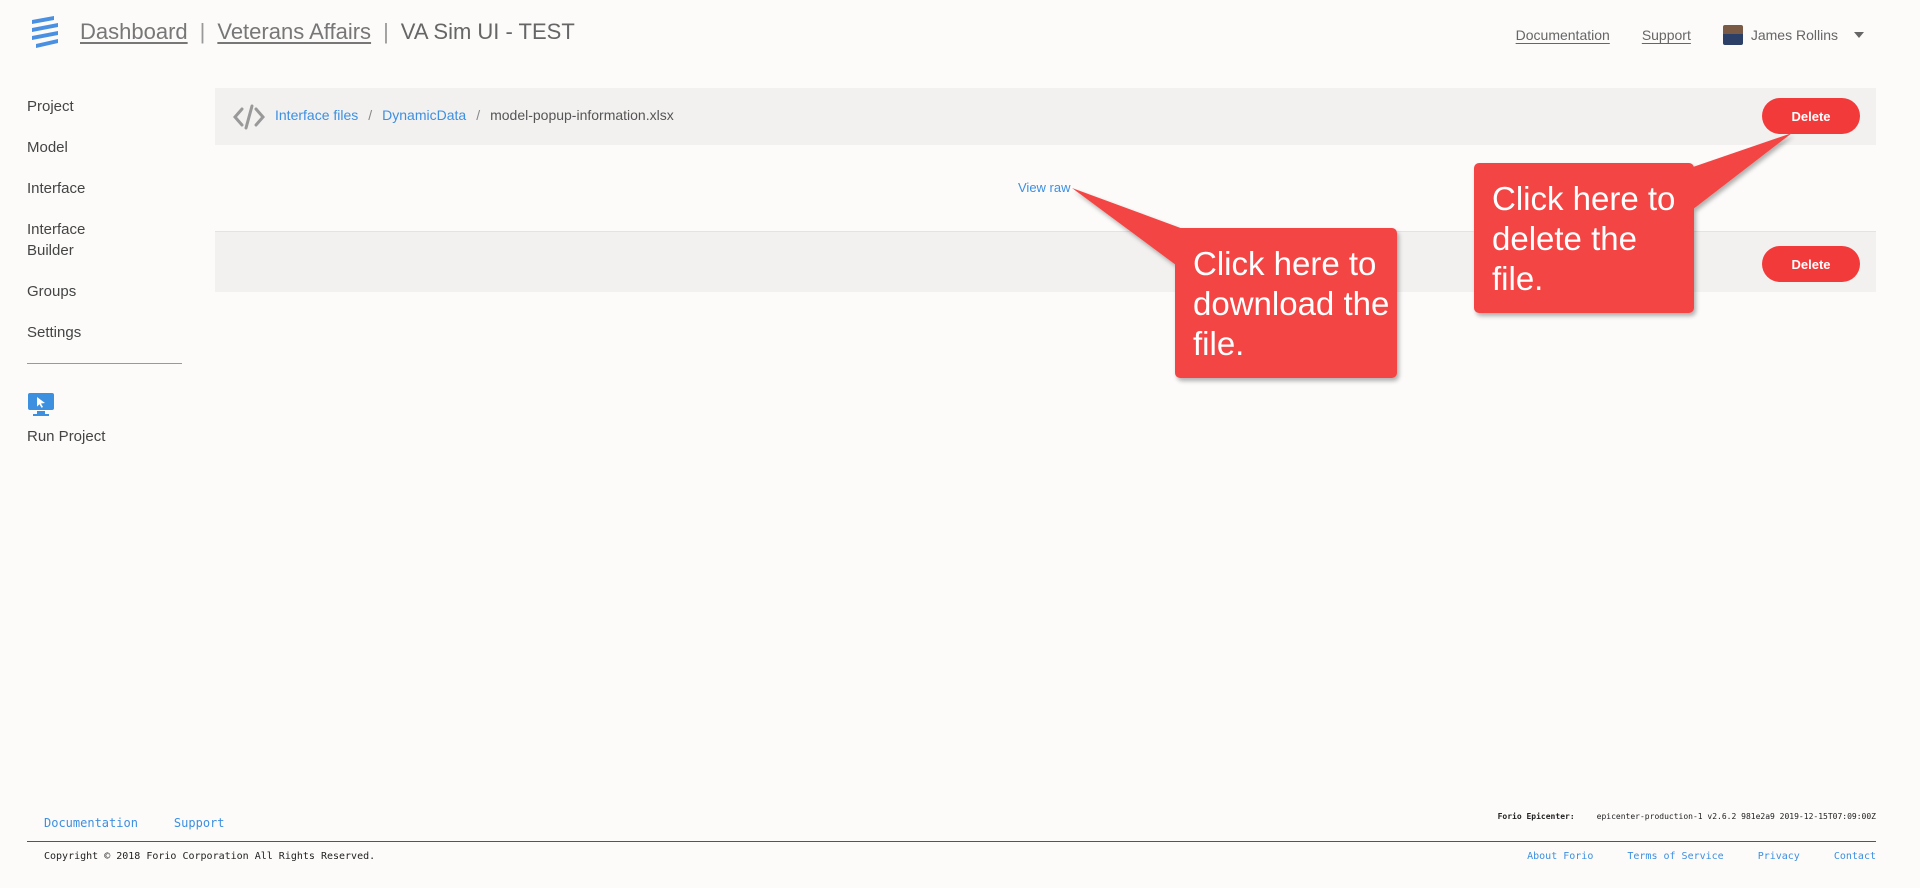 This screenshot has width=1920, height=888. Describe the element at coordinates (104, 363) in the screenshot. I see `sidebar-divider` at that location.